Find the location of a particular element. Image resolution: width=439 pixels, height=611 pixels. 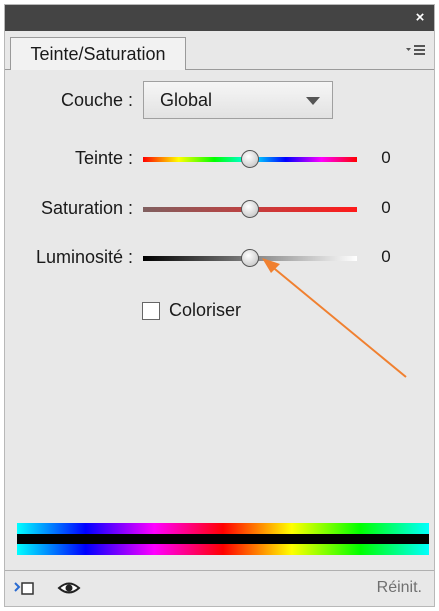

hue-slider-thumb is located at coordinates (250, 159).